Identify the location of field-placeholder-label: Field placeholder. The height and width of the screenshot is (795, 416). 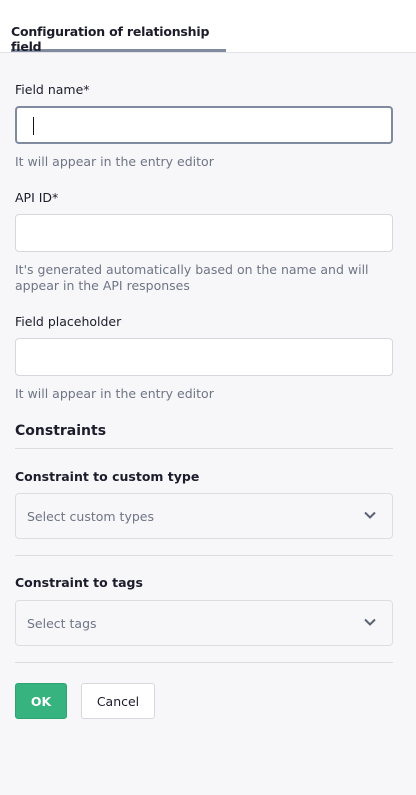
(68, 321).